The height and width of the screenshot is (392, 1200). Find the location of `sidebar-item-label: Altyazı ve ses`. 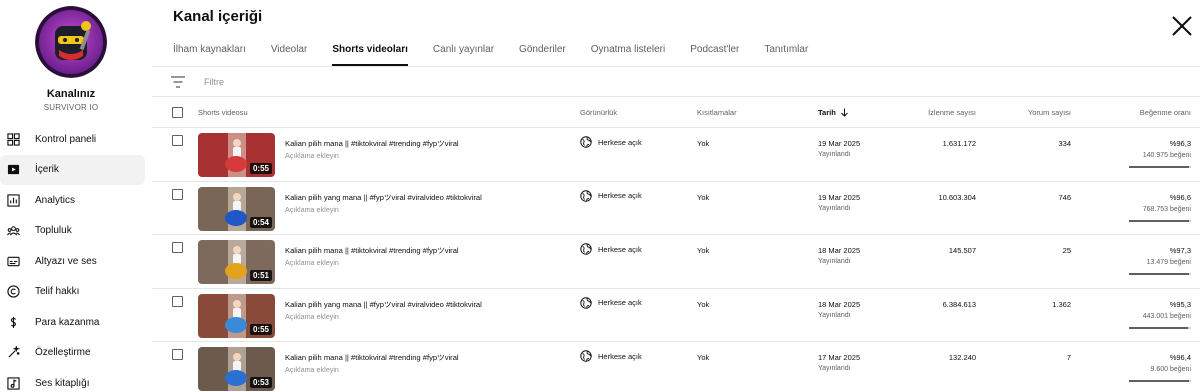

sidebar-item-label: Altyazı ve ses is located at coordinates (66, 261).